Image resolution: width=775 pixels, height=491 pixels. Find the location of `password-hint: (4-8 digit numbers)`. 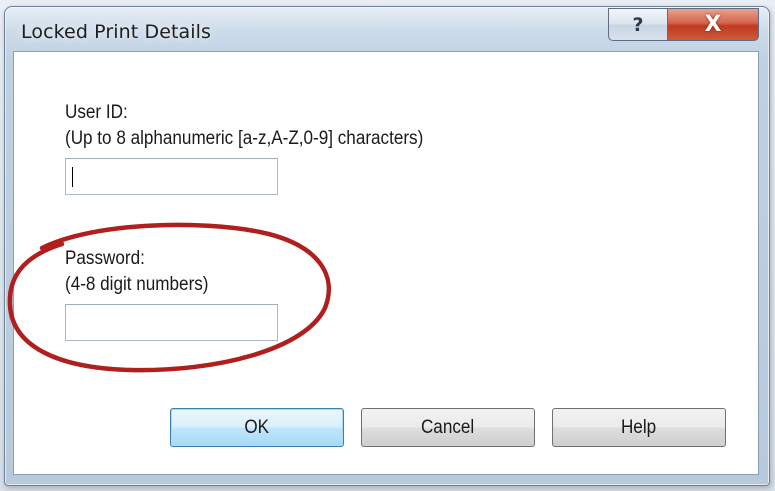

password-hint: (4-8 digit numbers) is located at coordinates (137, 284).